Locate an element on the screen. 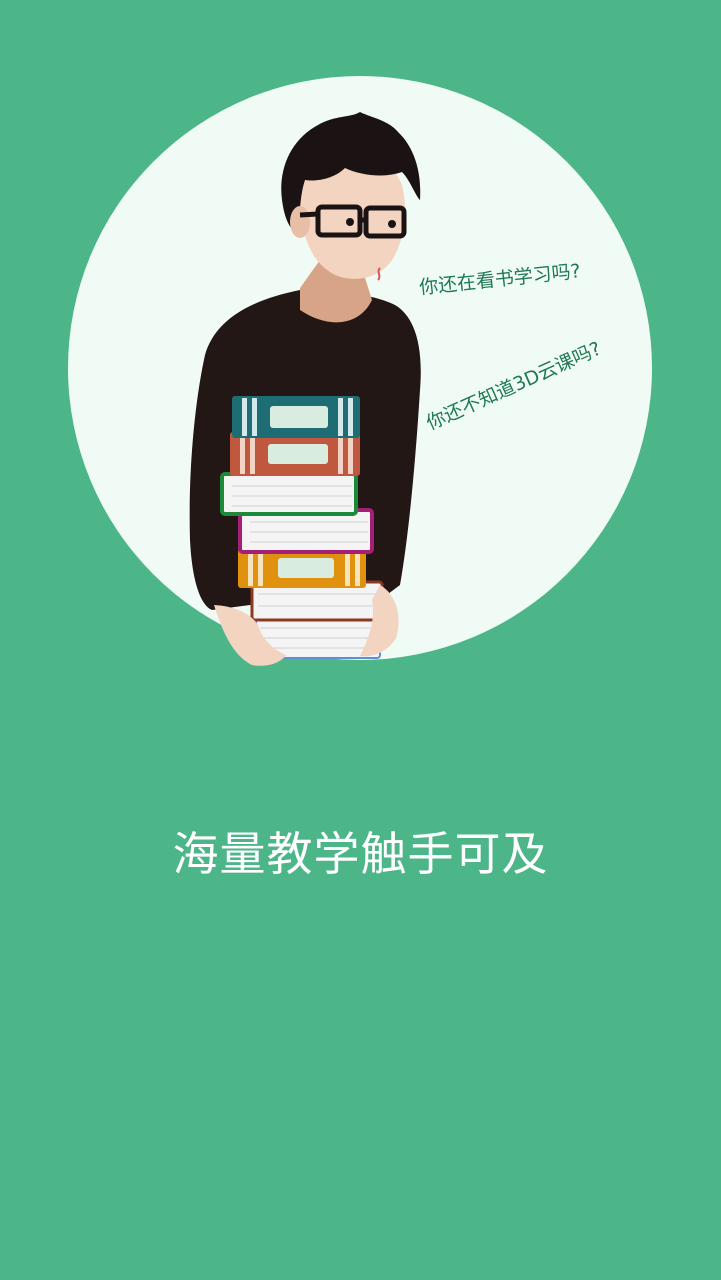  eye-right is located at coordinates (392, 224).